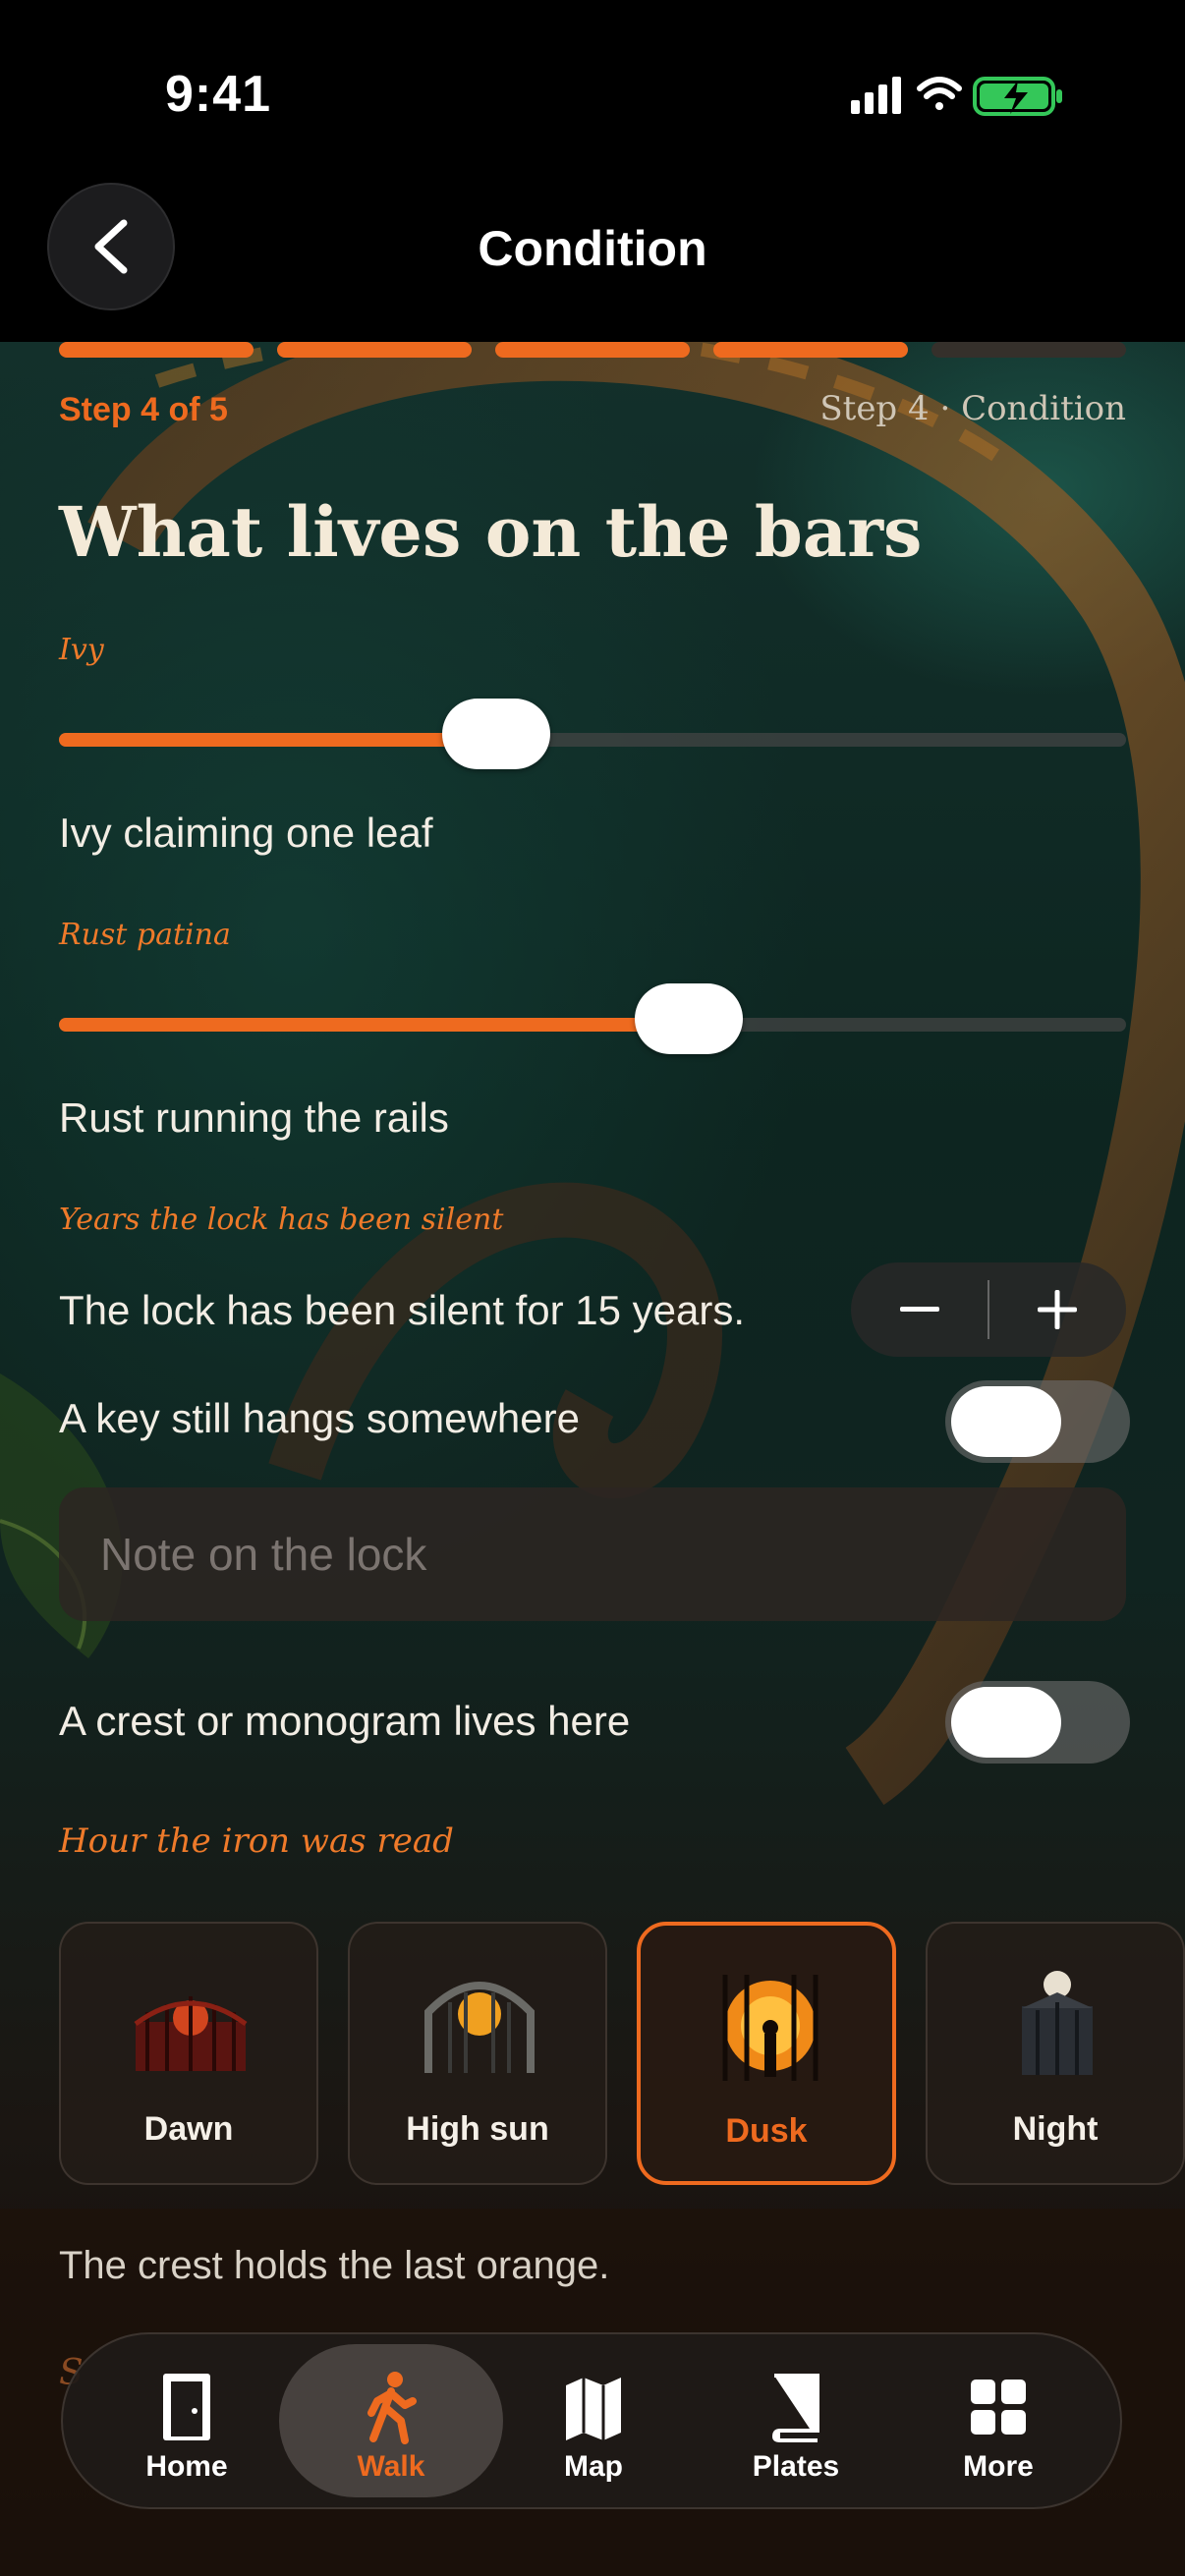  What do you see at coordinates (622, 2054) in the screenshot?
I see `hour-options: Dawn High sun Dusk Night` at bounding box center [622, 2054].